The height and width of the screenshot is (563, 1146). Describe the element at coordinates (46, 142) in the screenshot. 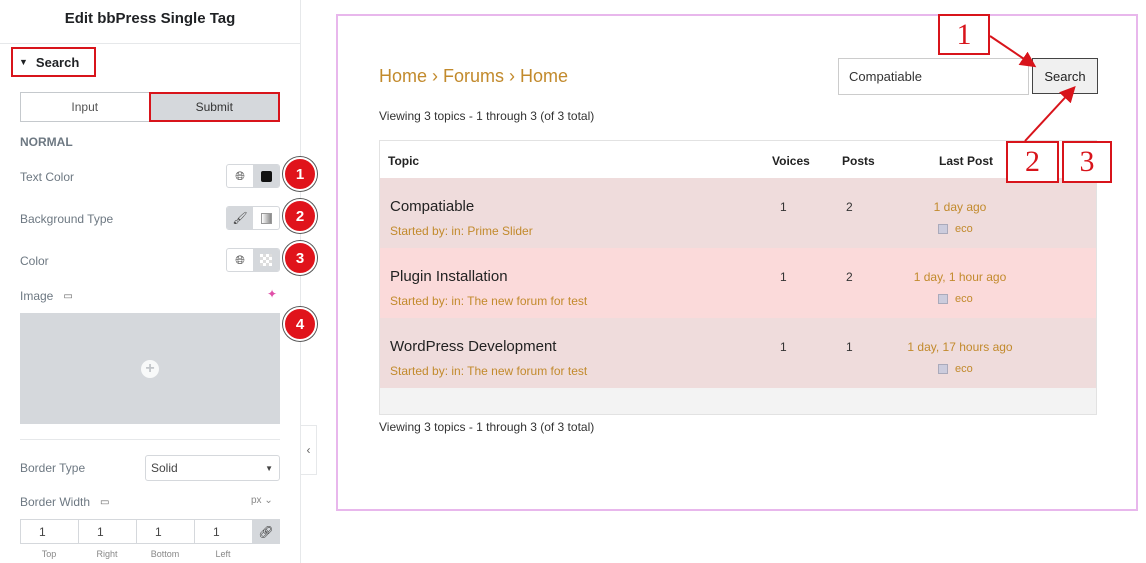

I see `normal-heading: NORMAL` at that location.